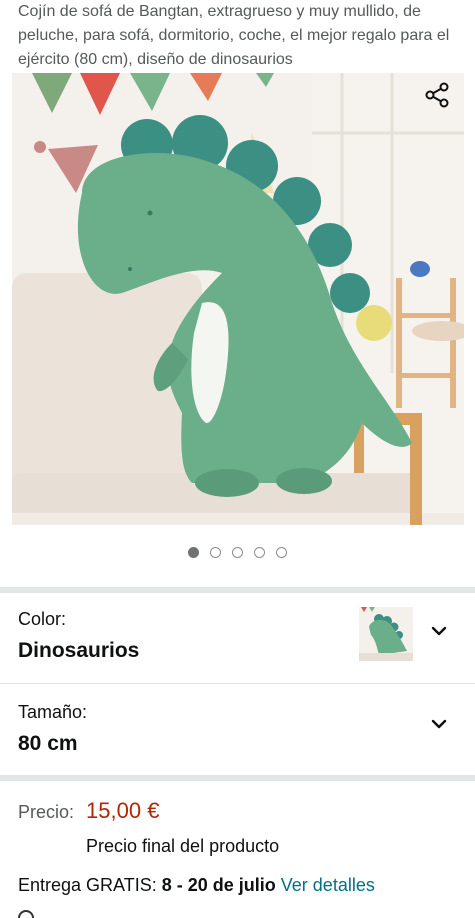  Describe the element at coordinates (237, 638) in the screenshot. I see `color-selector: Color: Dinosaurios` at that location.